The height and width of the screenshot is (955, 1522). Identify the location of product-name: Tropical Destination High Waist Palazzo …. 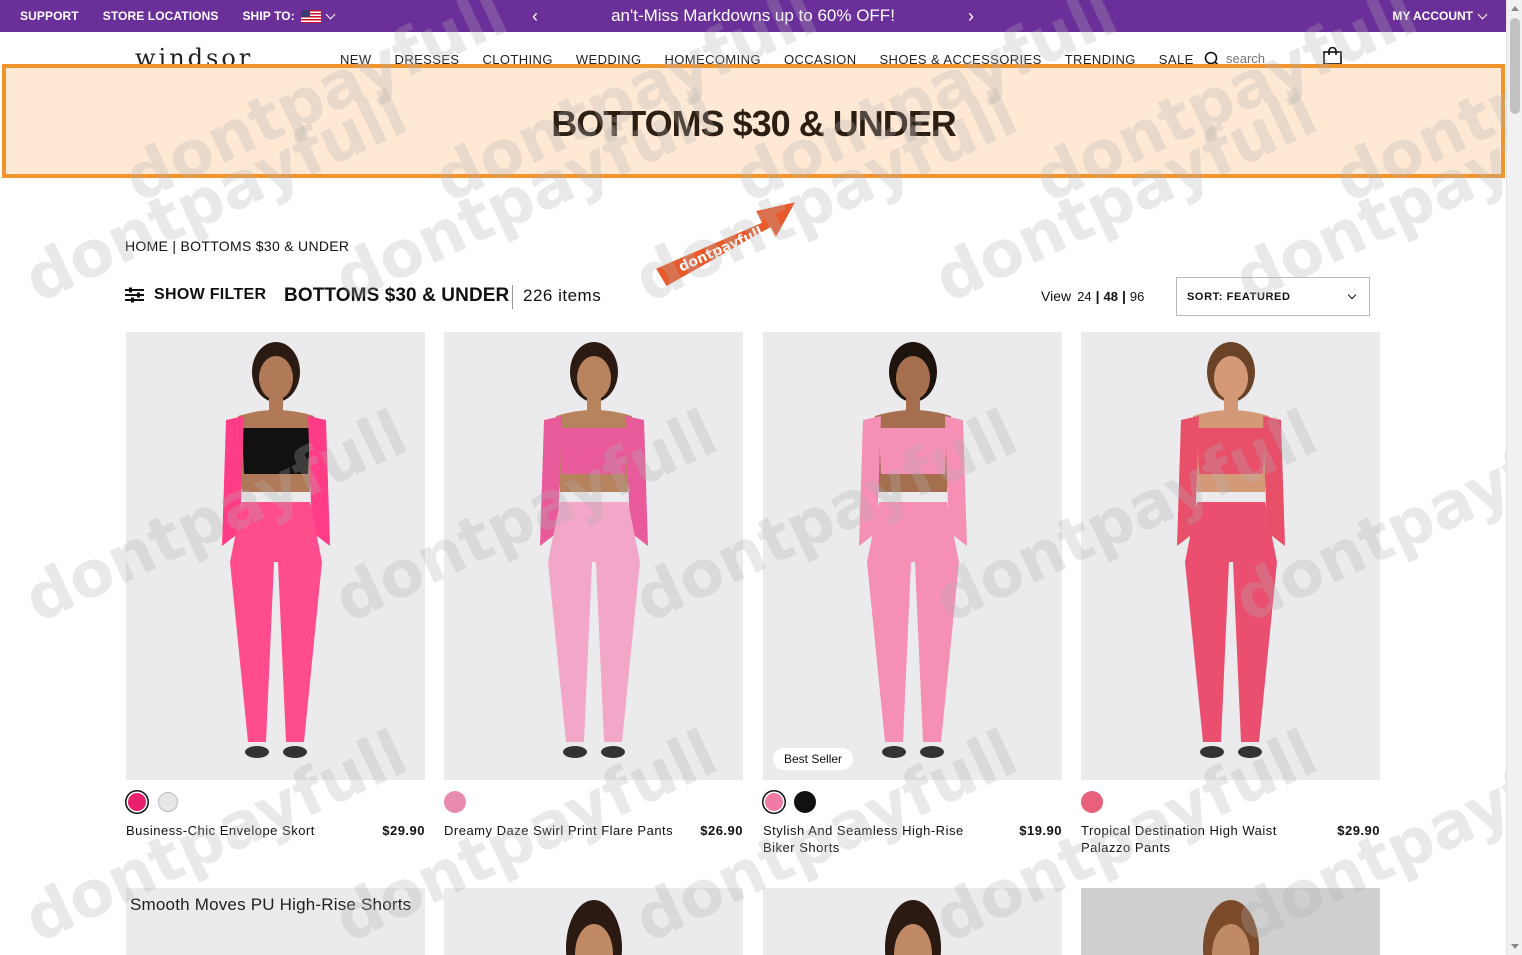
(1196, 839).